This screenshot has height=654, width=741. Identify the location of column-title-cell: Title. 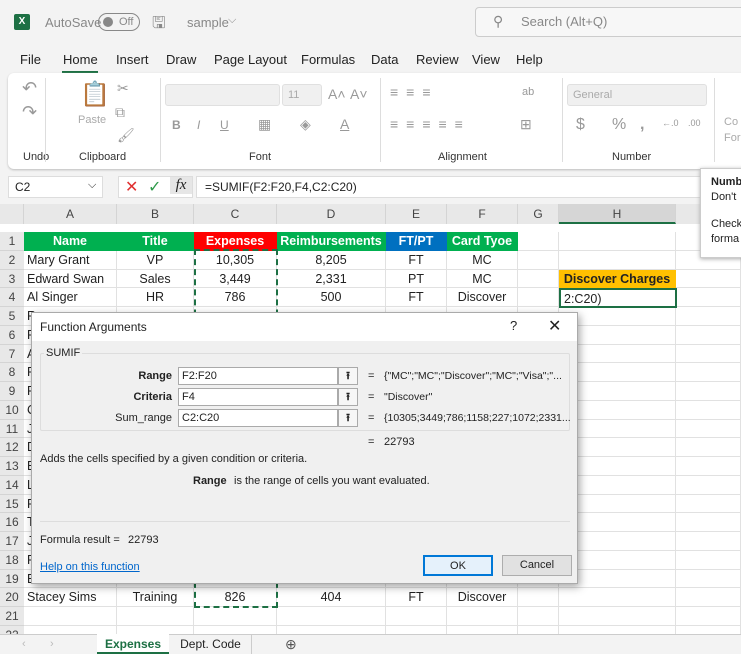
(155, 241).